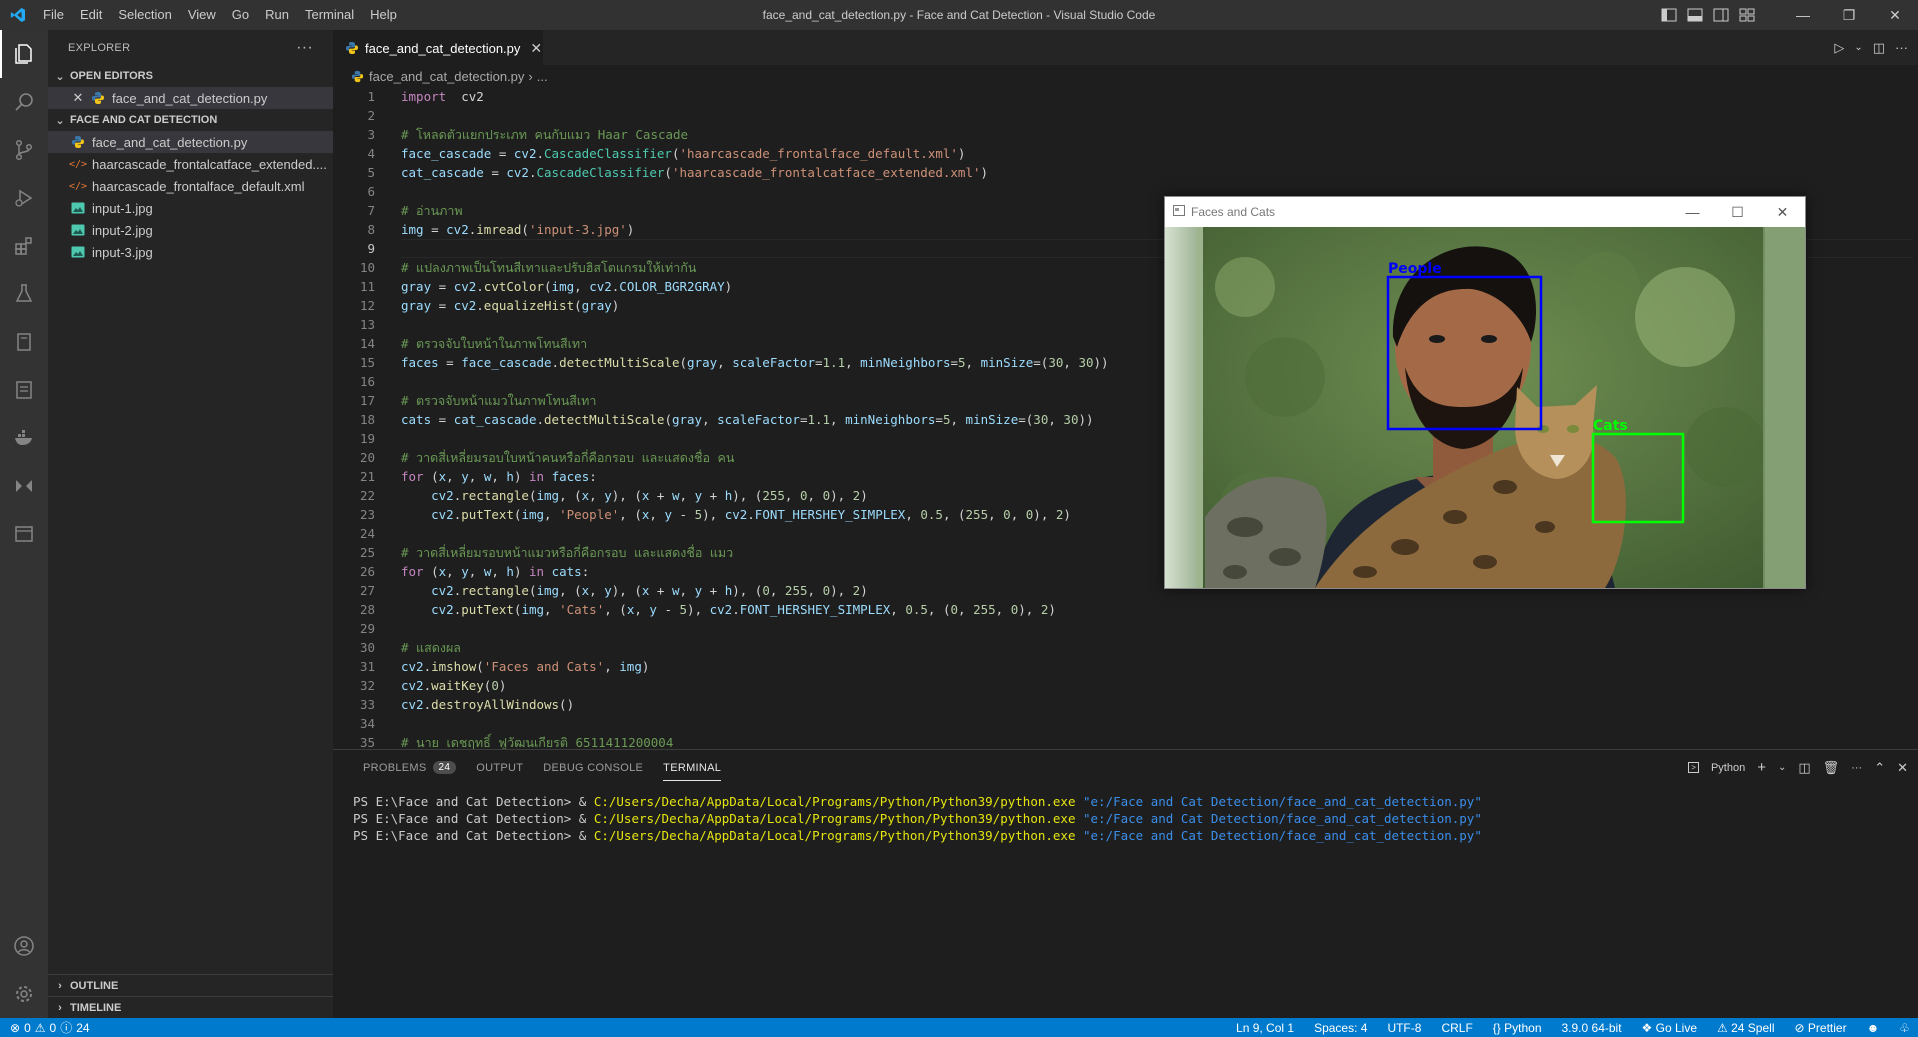 This screenshot has width=1918, height=1037. Describe the element at coordinates (1895, 15) in the screenshot. I see `close-window-icon: ✕` at that location.